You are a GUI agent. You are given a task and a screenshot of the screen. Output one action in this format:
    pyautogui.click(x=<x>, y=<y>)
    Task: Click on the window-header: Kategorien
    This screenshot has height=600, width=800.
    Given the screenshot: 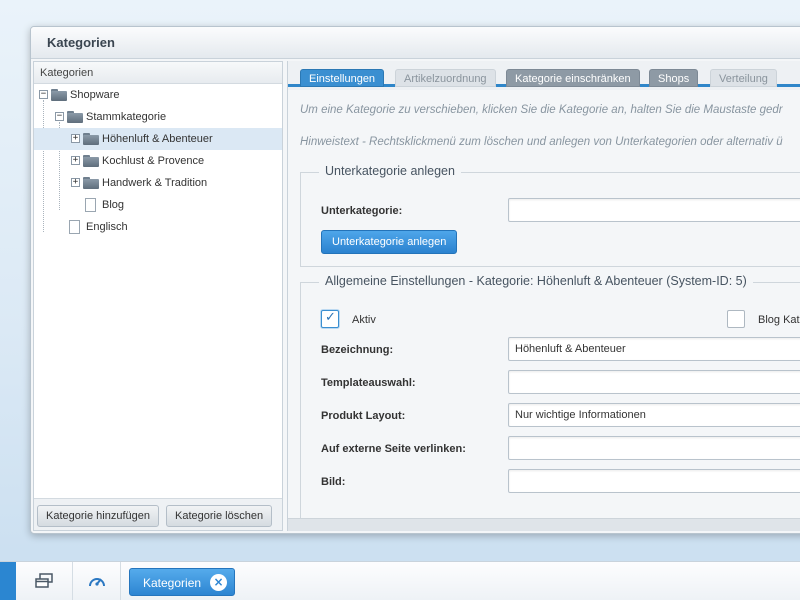 What is the action you would take?
    pyautogui.click(x=415, y=43)
    